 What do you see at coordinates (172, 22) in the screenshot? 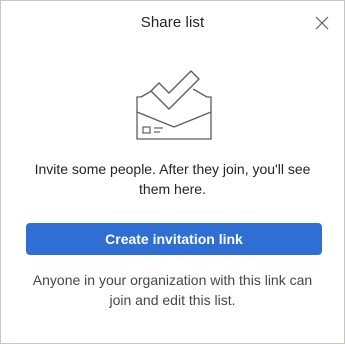
I see `dialog-title: Share list` at bounding box center [172, 22].